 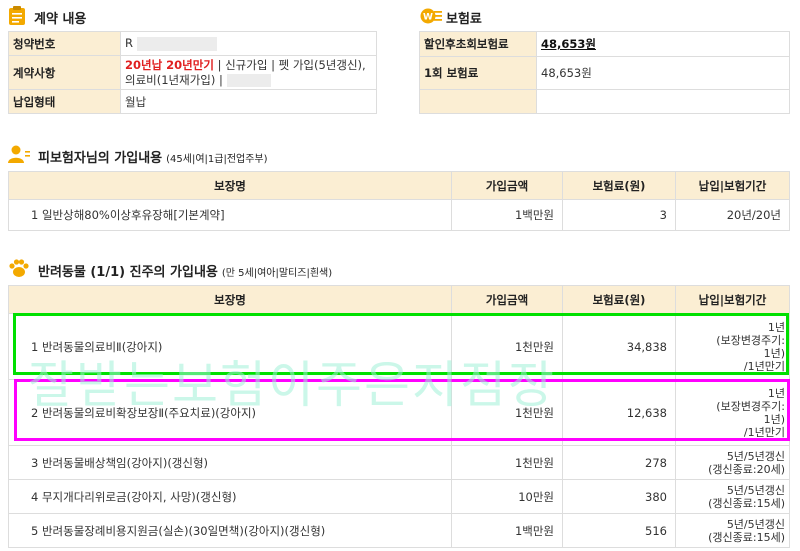 I want to click on contract-row: 납입형태 월납, so click(x=192, y=101).